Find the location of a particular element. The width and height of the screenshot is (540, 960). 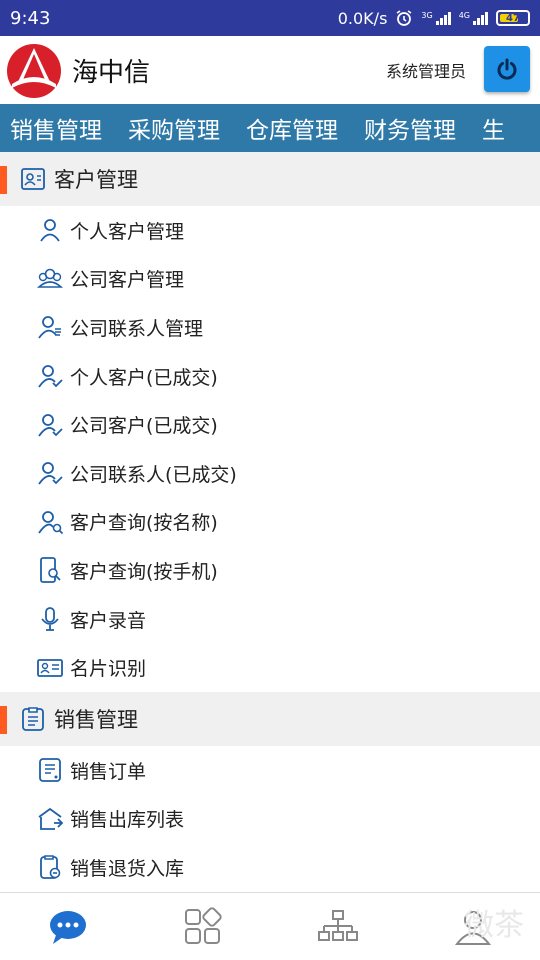

section-title: 客户管理 is located at coordinates (96, 180).